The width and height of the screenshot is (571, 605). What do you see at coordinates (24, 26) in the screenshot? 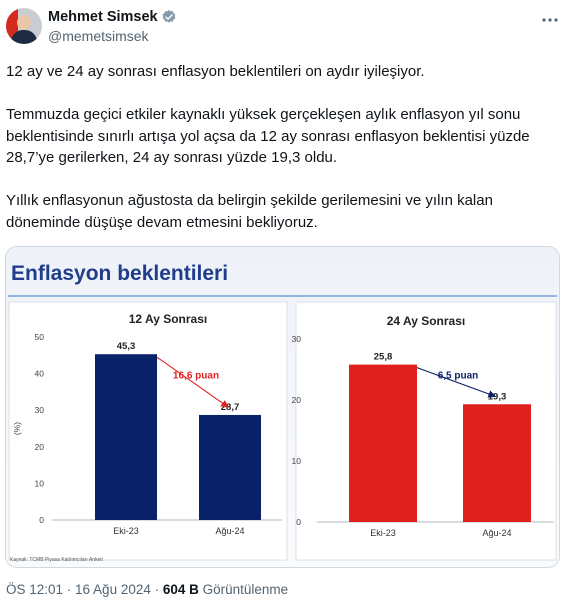
I see `avatar` at bounding box center [24, 26].